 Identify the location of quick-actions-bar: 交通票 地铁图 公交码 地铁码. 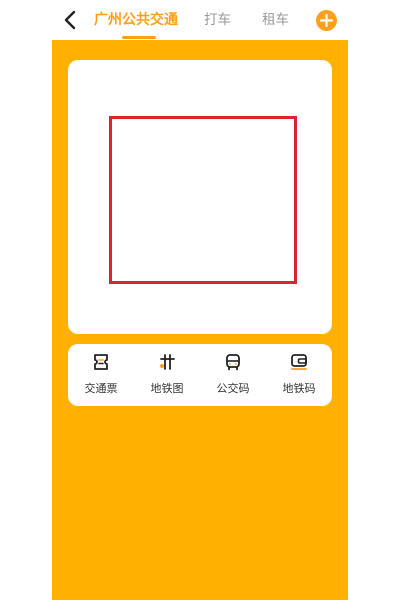
(200, 375).